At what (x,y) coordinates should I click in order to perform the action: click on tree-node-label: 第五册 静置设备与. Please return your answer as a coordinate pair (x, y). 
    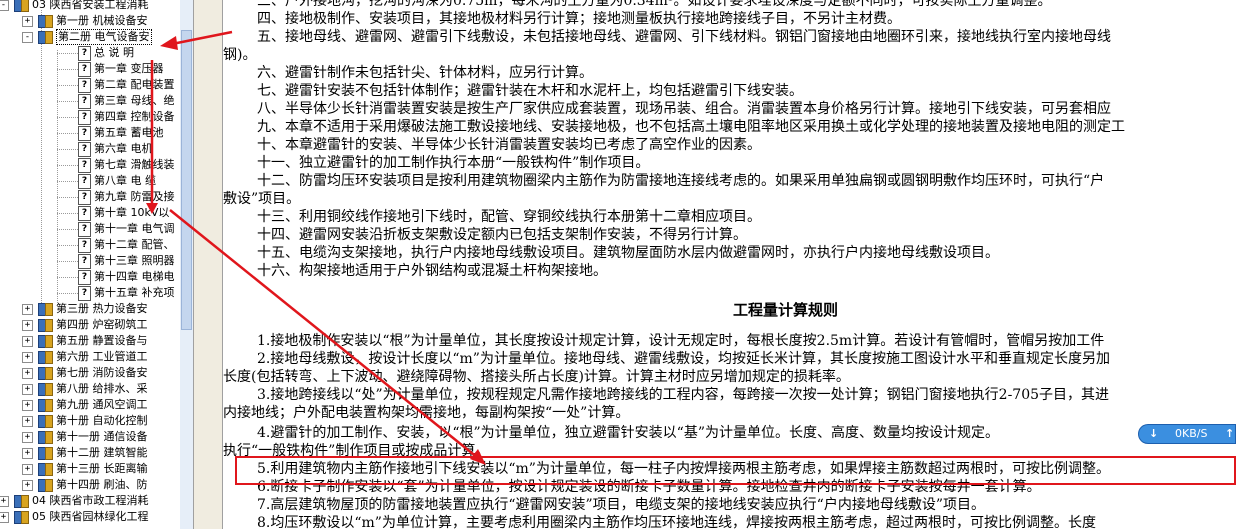
    Looking at the image, I should click on (102, 340).